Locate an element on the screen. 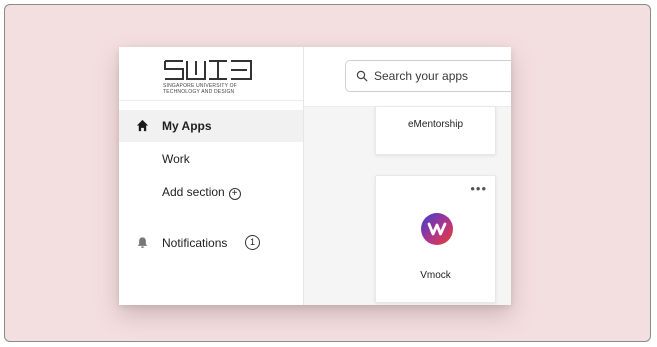 This screenshot has height=347, width=657. app-tile-vmock: ••• Vmock is located at coordinates (435, 239).